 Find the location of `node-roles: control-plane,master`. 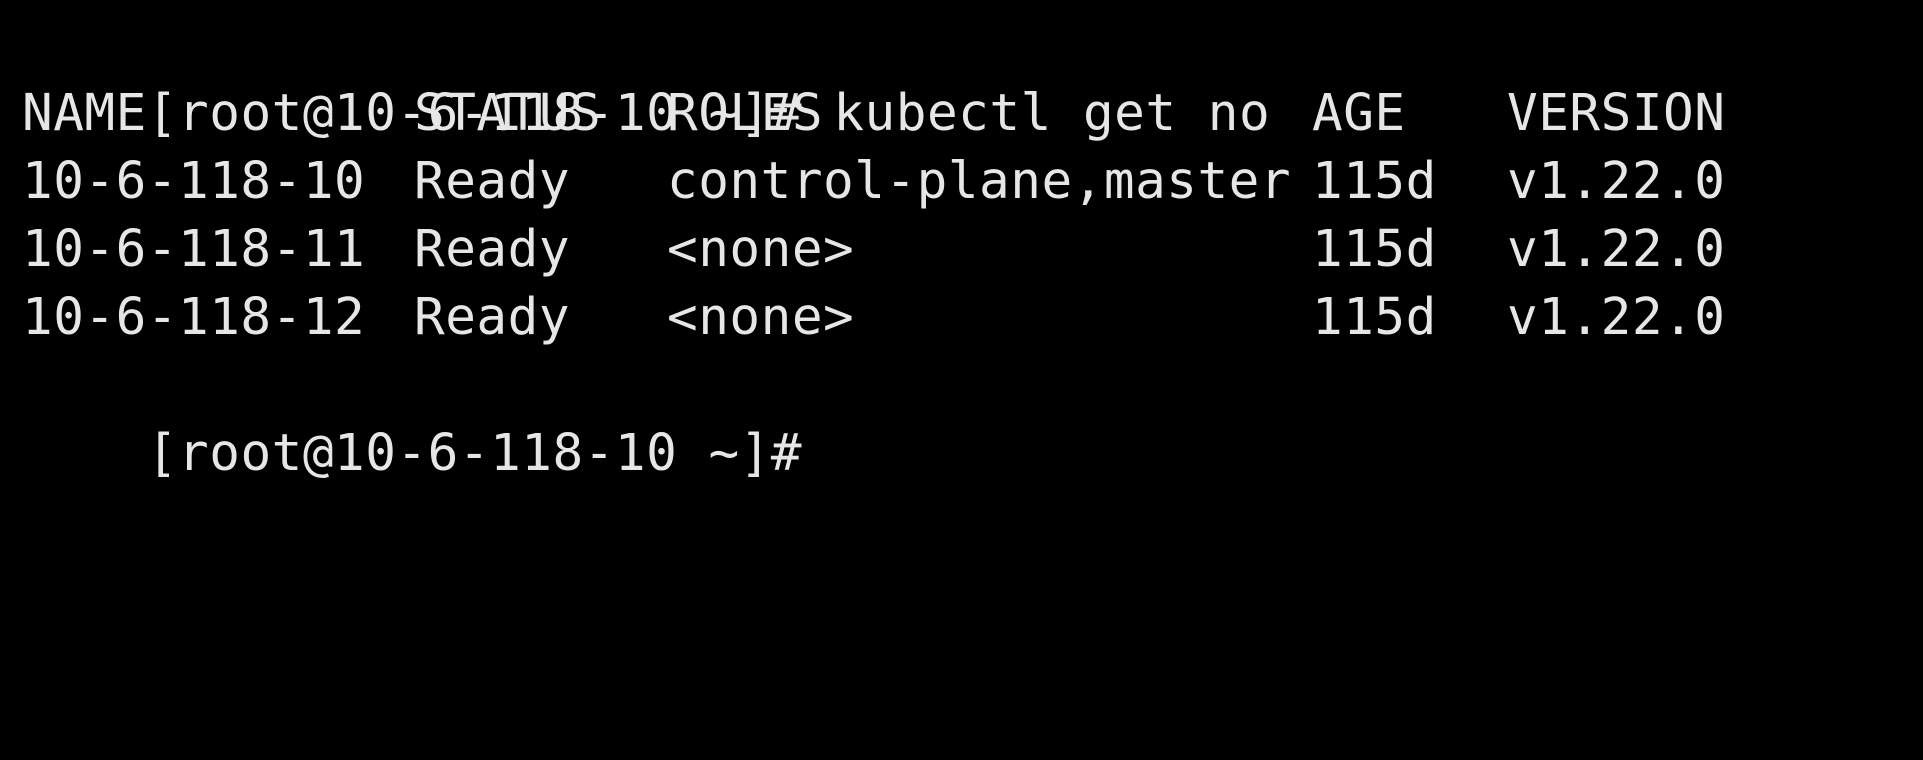

node-roles: control-plane,master is located at coordinates (979, 181).